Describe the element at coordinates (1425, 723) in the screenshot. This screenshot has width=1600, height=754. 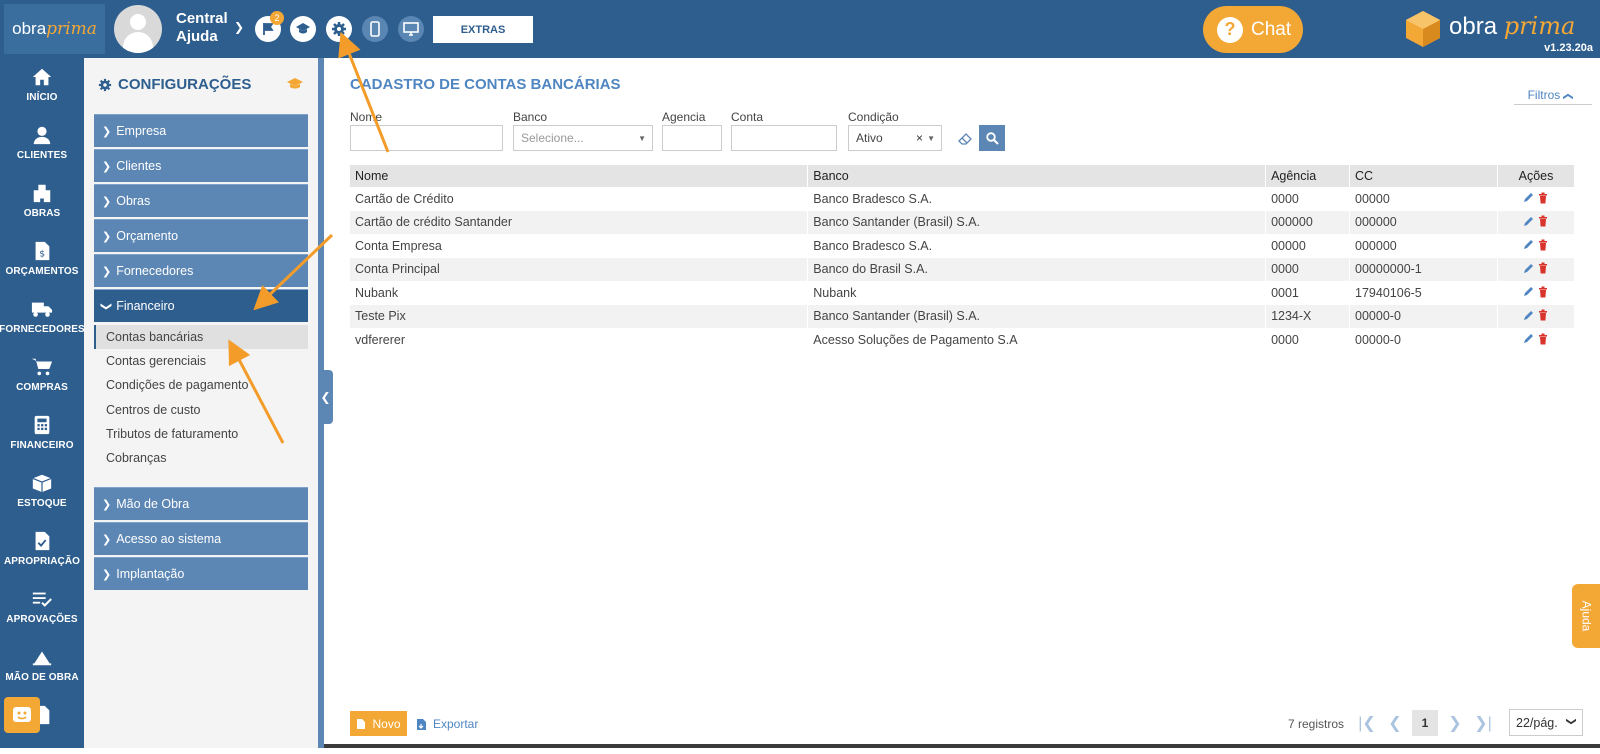
I see `current-page: 1` at that location.